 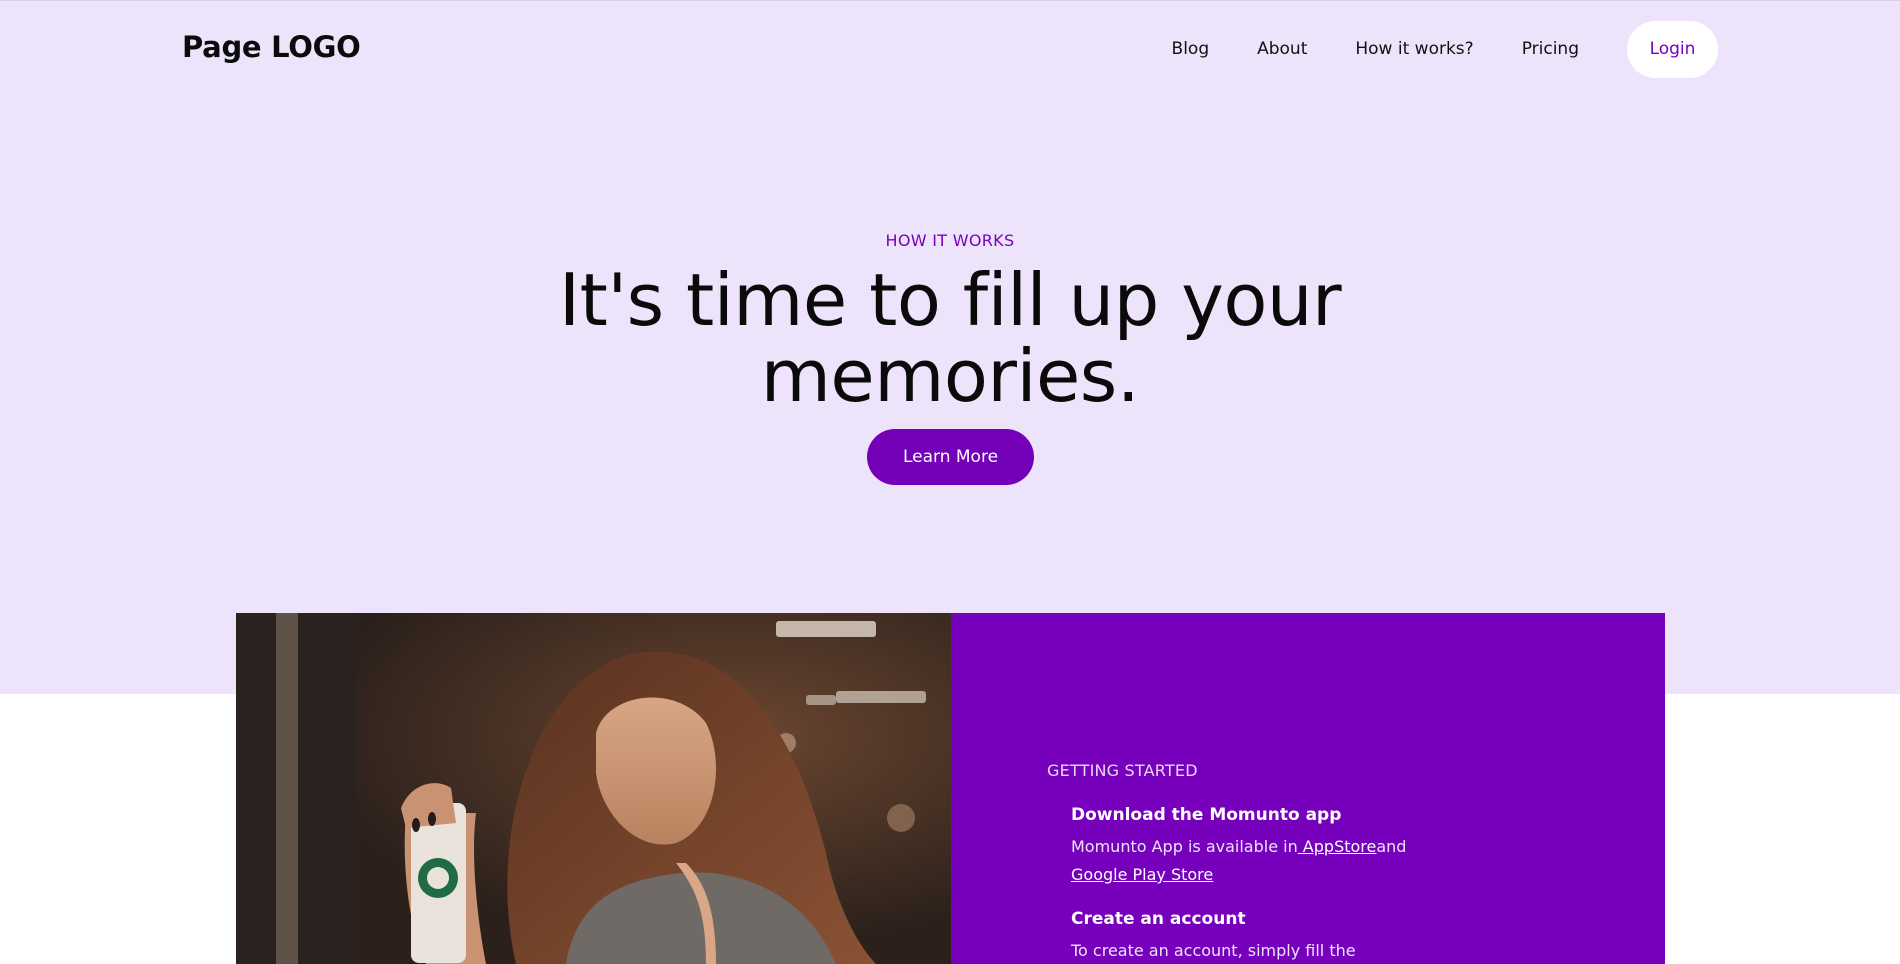 What do you see at coordinates (593, 788) in the screenshot?
I see `woman-with-coffee-photo` at bounding box center [593, 788].